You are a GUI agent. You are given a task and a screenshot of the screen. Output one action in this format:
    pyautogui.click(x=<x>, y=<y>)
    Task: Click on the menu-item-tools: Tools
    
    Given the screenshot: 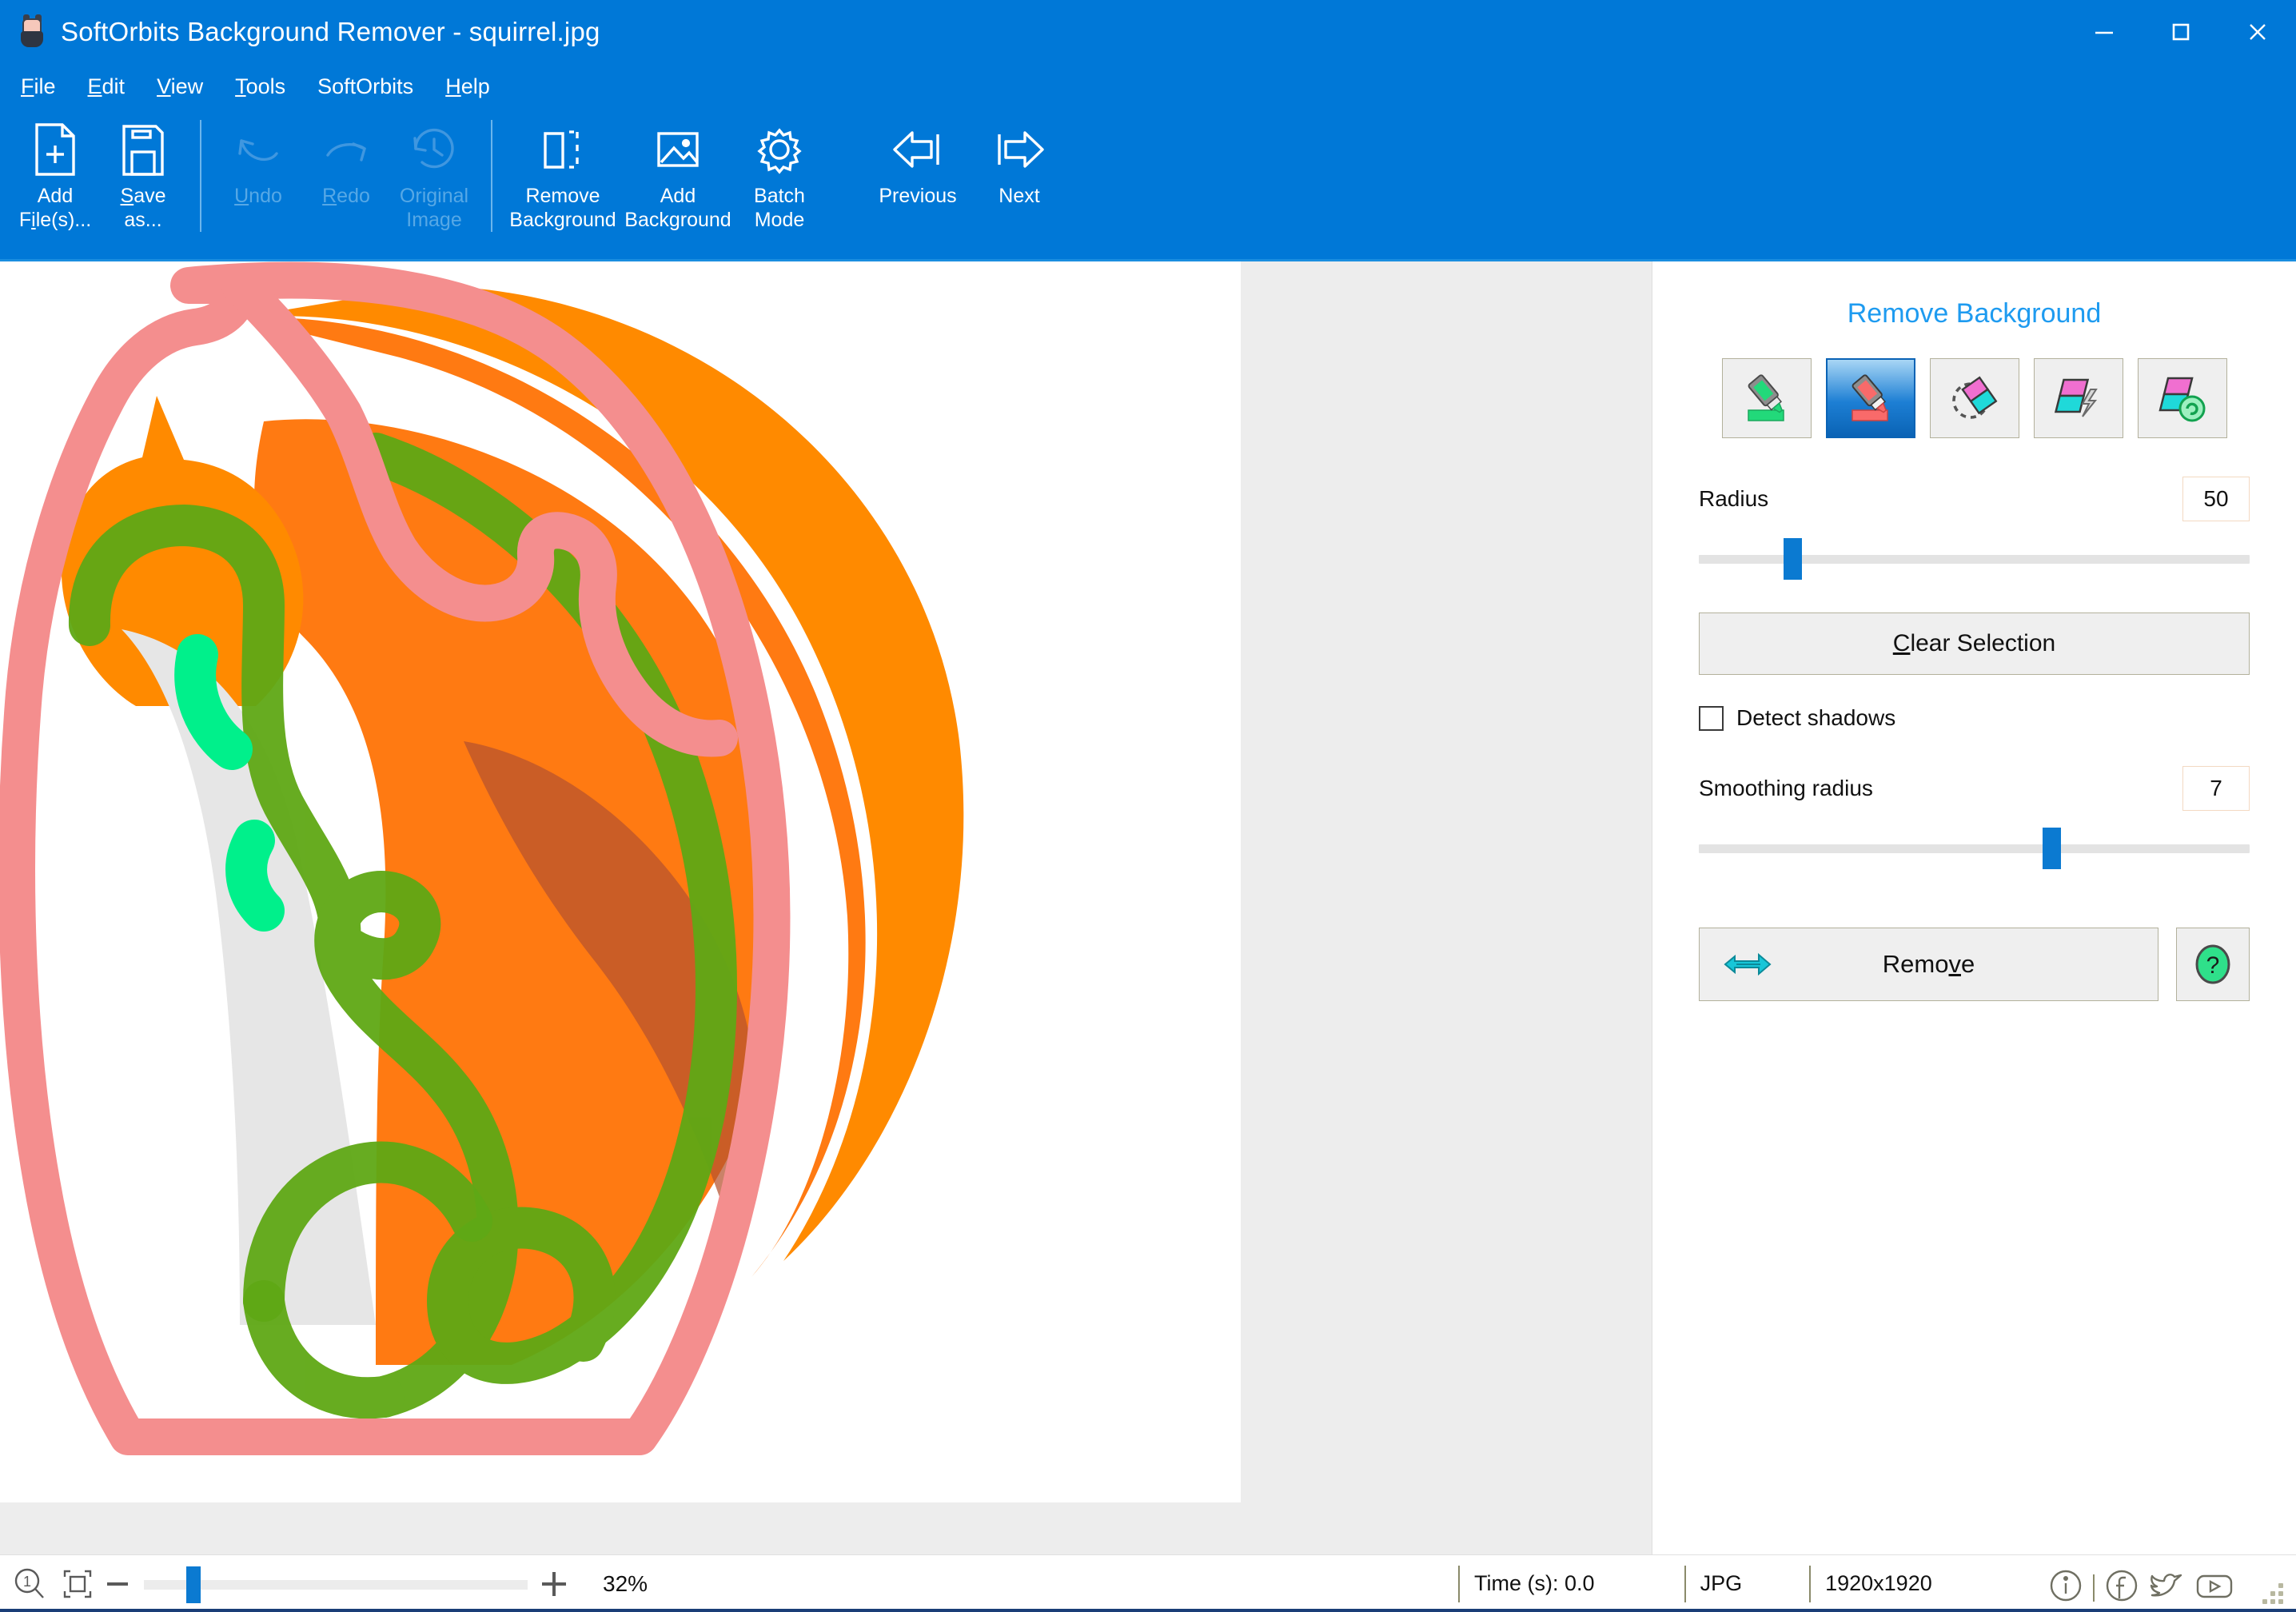 What is the action you would take?
    pyautogui.click(x=260, y=86)
    